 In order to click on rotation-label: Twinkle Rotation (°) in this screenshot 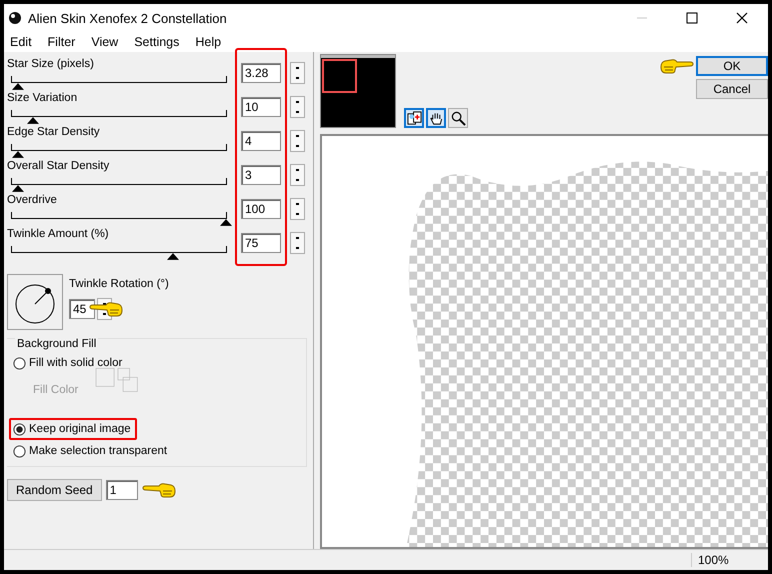, I will do `click(119, 285)`.